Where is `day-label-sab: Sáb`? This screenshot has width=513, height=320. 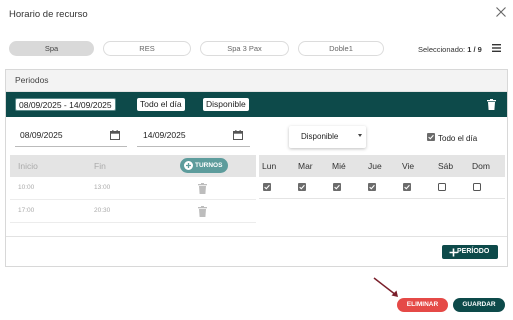
day-label-sab: Sáb is located at coordinates (446, 166).